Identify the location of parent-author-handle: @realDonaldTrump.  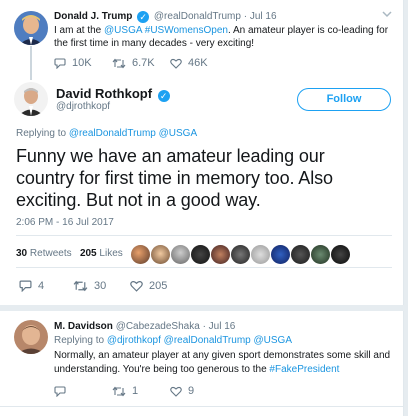
(197, 16).